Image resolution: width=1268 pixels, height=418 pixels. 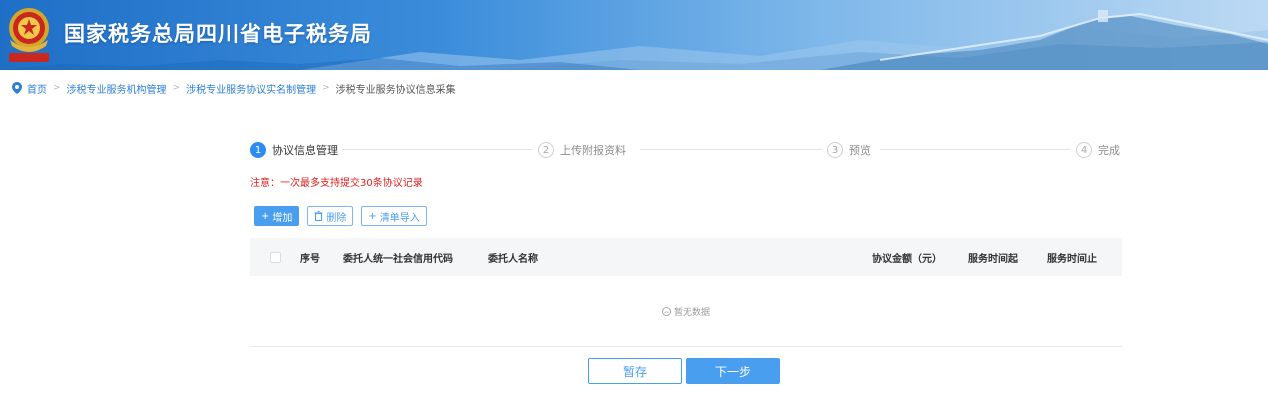 I want to click on empty-state-text: 暂无数据, so click(x=691, y=312).